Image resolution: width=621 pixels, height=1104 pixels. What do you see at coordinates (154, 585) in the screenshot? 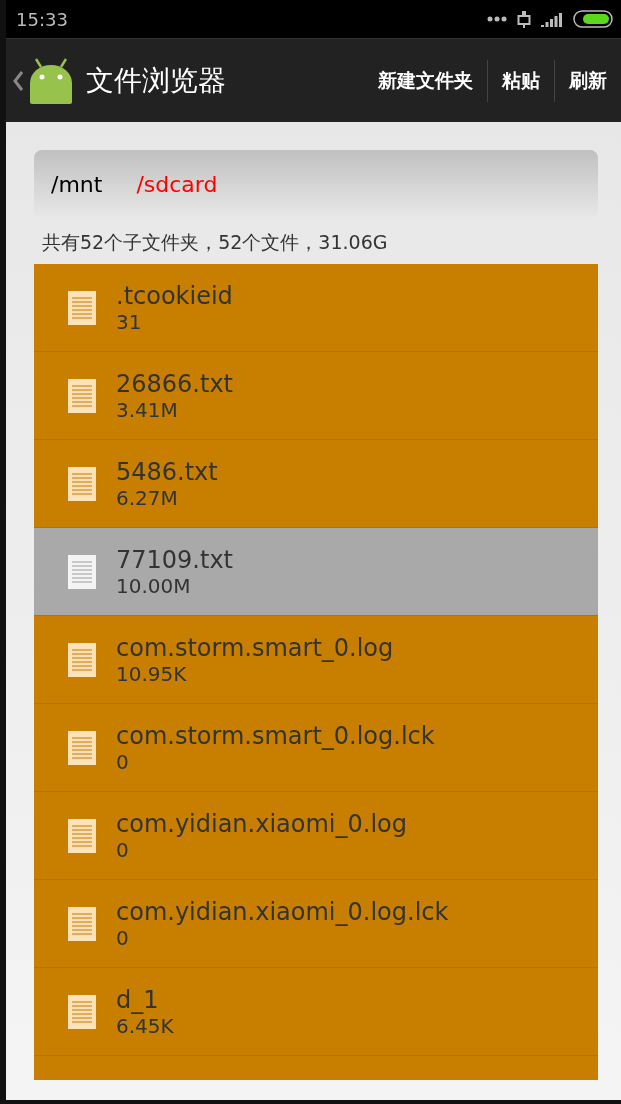
I see `file-size: 10.00M` at bounding box center [154, 585].